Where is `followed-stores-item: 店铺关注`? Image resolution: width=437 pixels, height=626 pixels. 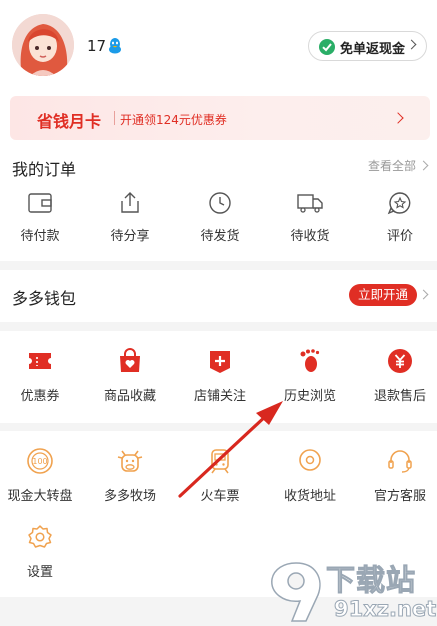 followed-stores-item: 店铺关注 is located at coordinates (220, 375).